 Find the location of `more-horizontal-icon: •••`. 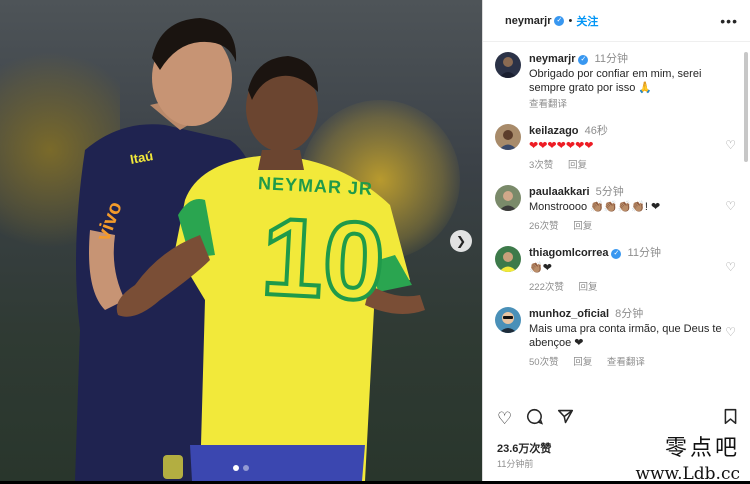

more-horizontal-icon: ••• is located at coordinates (729, 21).